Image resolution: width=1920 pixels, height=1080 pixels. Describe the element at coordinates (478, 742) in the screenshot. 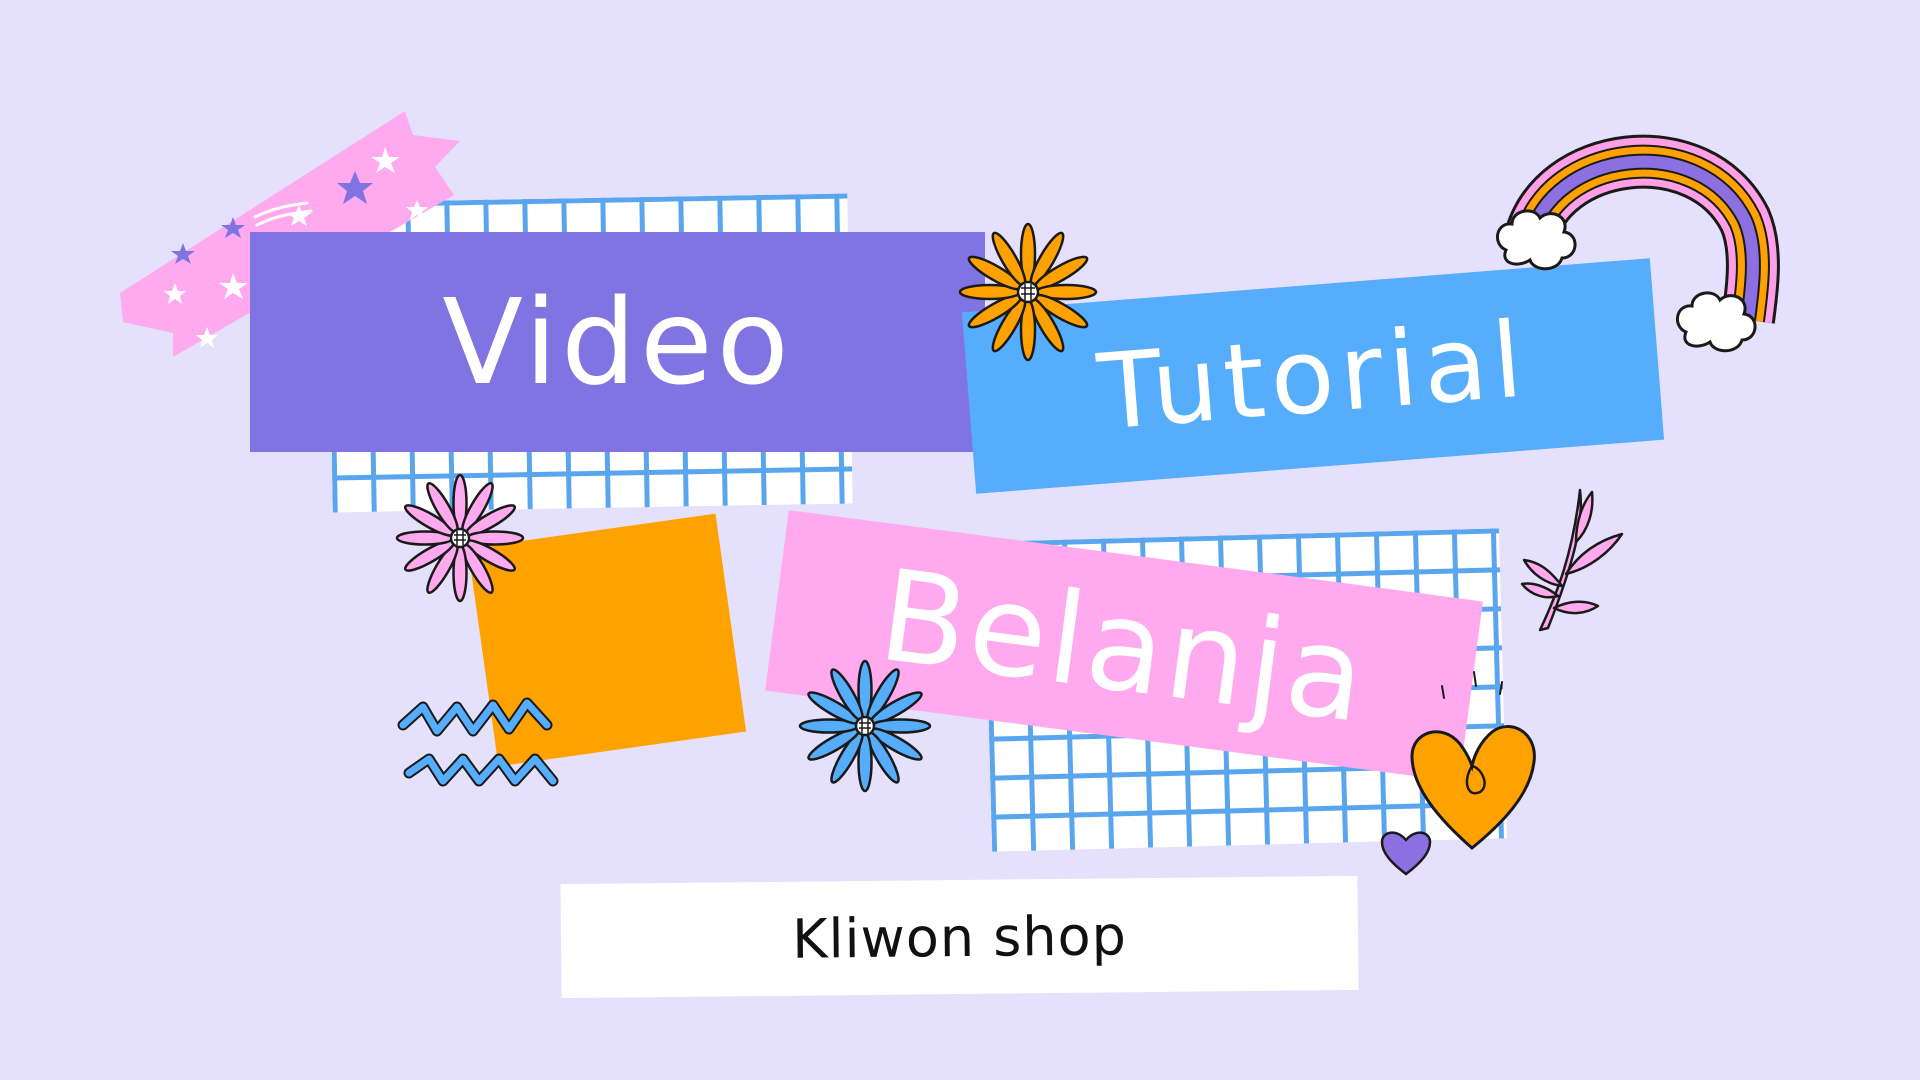

I see `zigzag-icon` at that location.